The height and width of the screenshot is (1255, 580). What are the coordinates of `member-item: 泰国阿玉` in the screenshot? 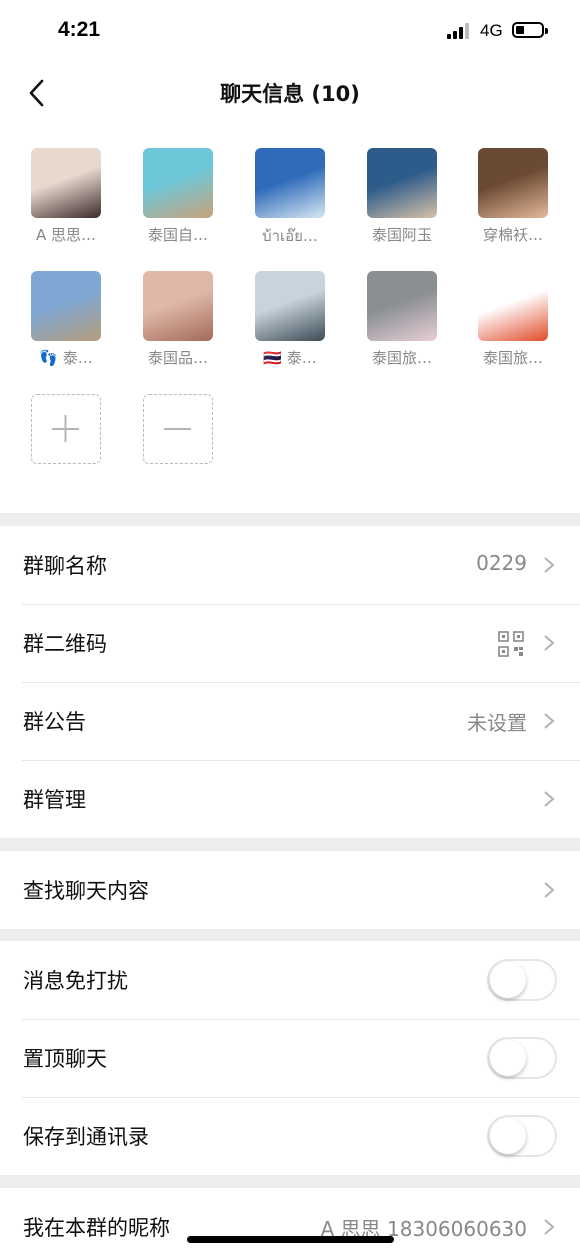 It's located at (402, 196).